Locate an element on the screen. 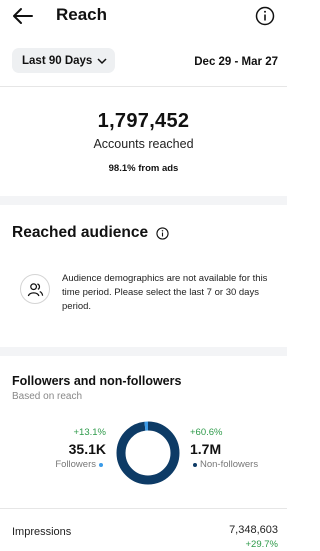 Image resolution: width=320 pixels, height=551 pixels. followers-donut-chart is located at coordinates (148, 453).